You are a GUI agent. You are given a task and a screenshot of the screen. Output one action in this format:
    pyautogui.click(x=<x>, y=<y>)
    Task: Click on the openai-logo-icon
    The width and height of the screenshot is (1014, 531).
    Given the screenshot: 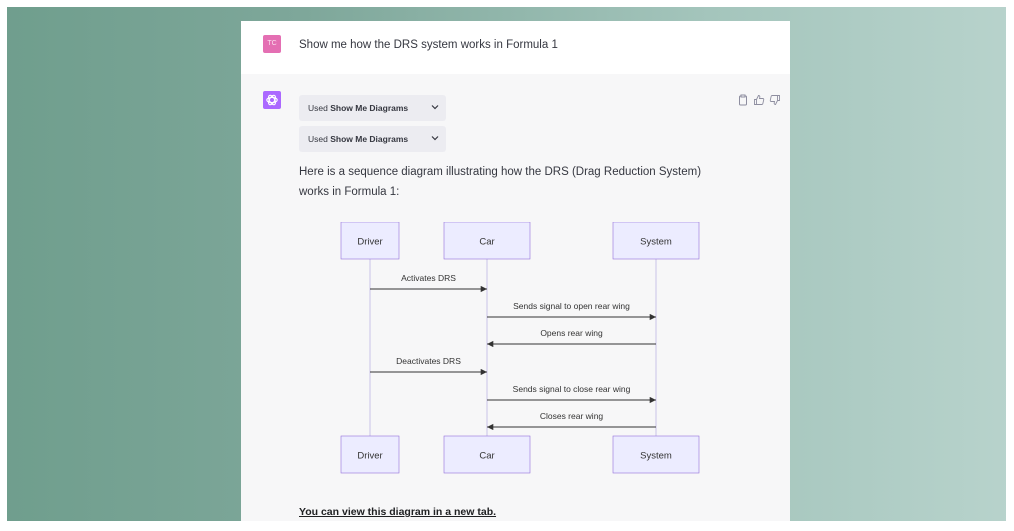 What is the action you would take?
    pyautogui.click(x=272, y=100)
    